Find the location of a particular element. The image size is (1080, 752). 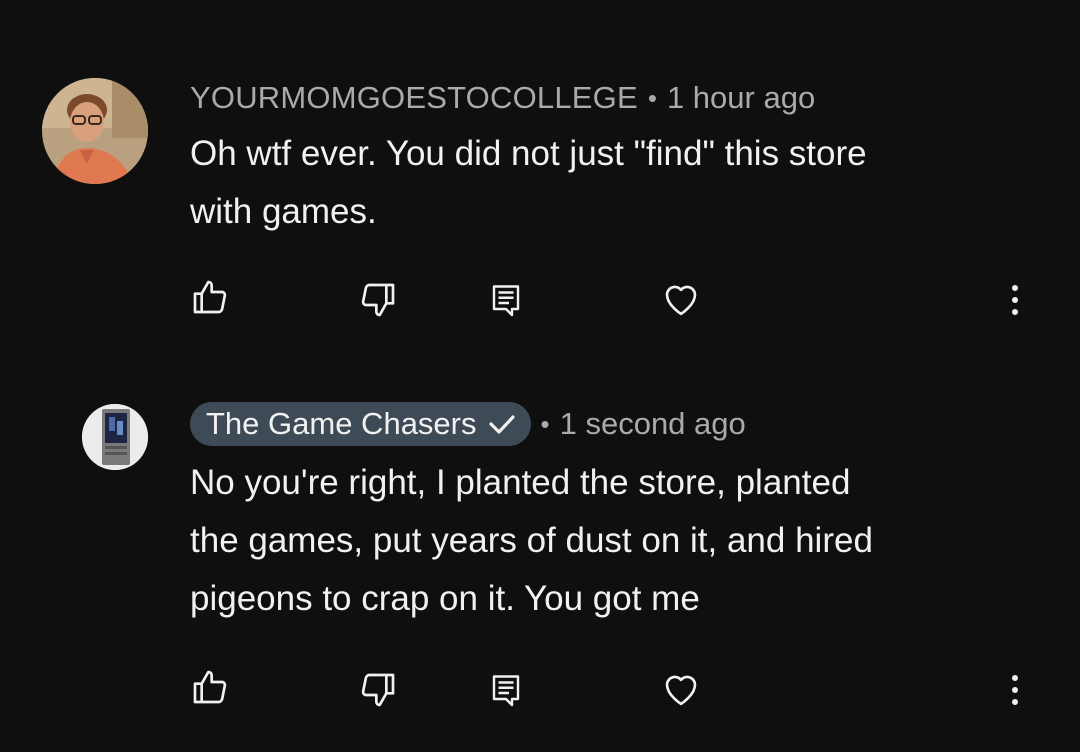

comment-meta: The Game Chasers • 1 second ago is located at coordinates (468, 424).